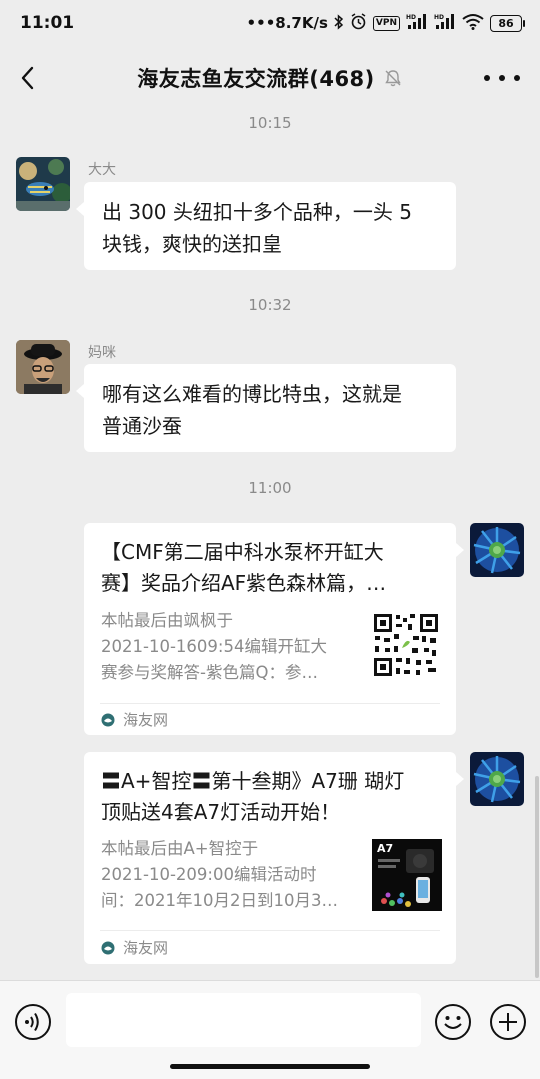 This screenshot has width=540, height=1079. Describe the element at coordinates (256, 79) in the screenshot. I see `chat-title: 海友志鱼友交流群(468)` at that location.